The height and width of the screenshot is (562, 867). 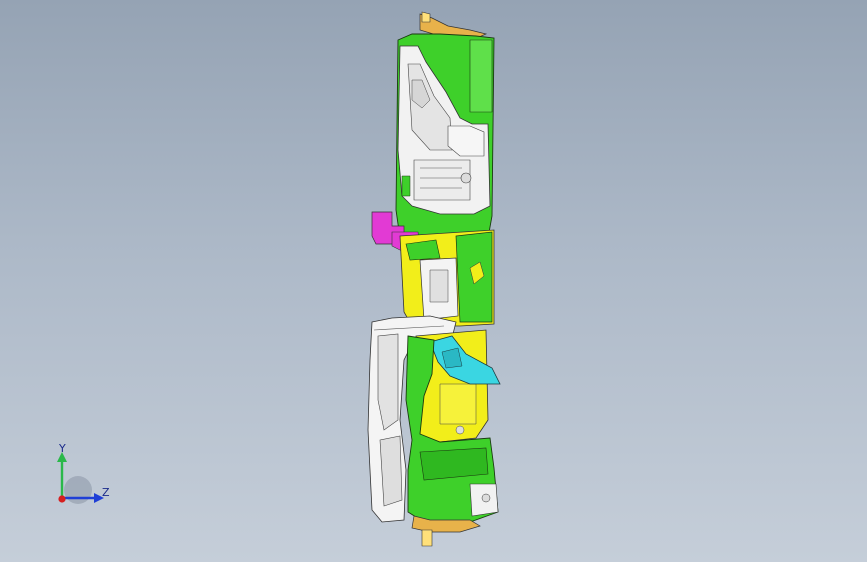 I want to click on bottom-clip-parts, so click(x=446, y=531).